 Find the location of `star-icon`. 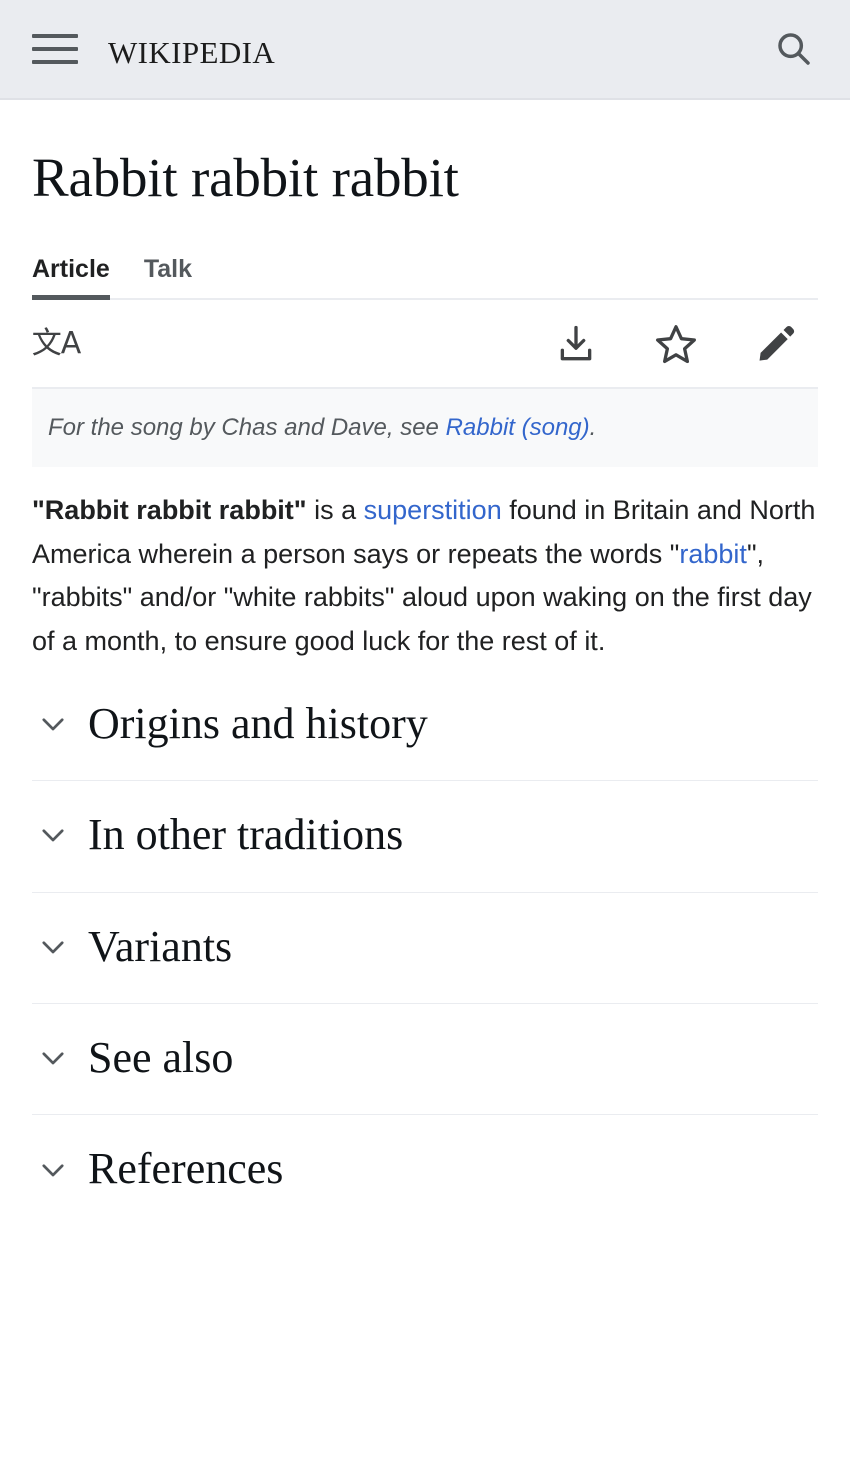

star-icon is located at coordinates (676, 344).